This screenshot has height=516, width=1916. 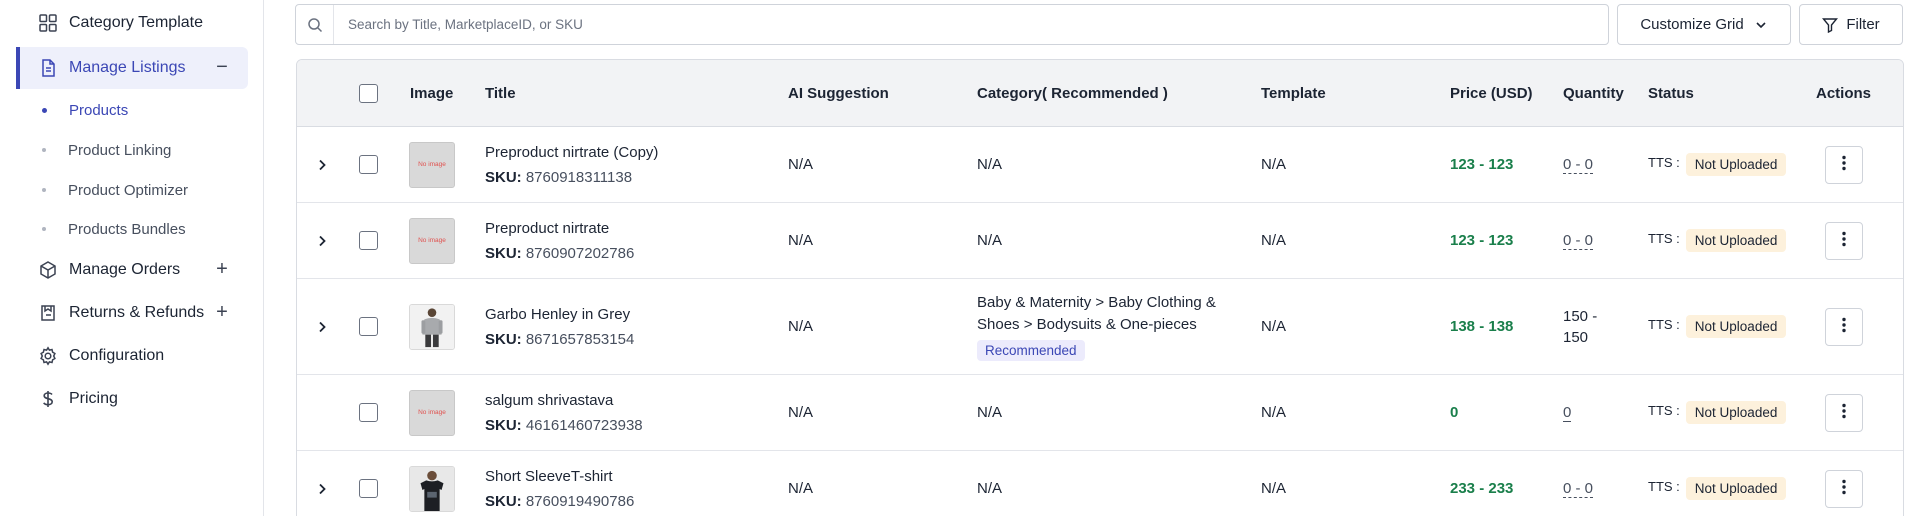 I want to click on customize-grid-label: Customize Grid, so click(x=1692, y=24).